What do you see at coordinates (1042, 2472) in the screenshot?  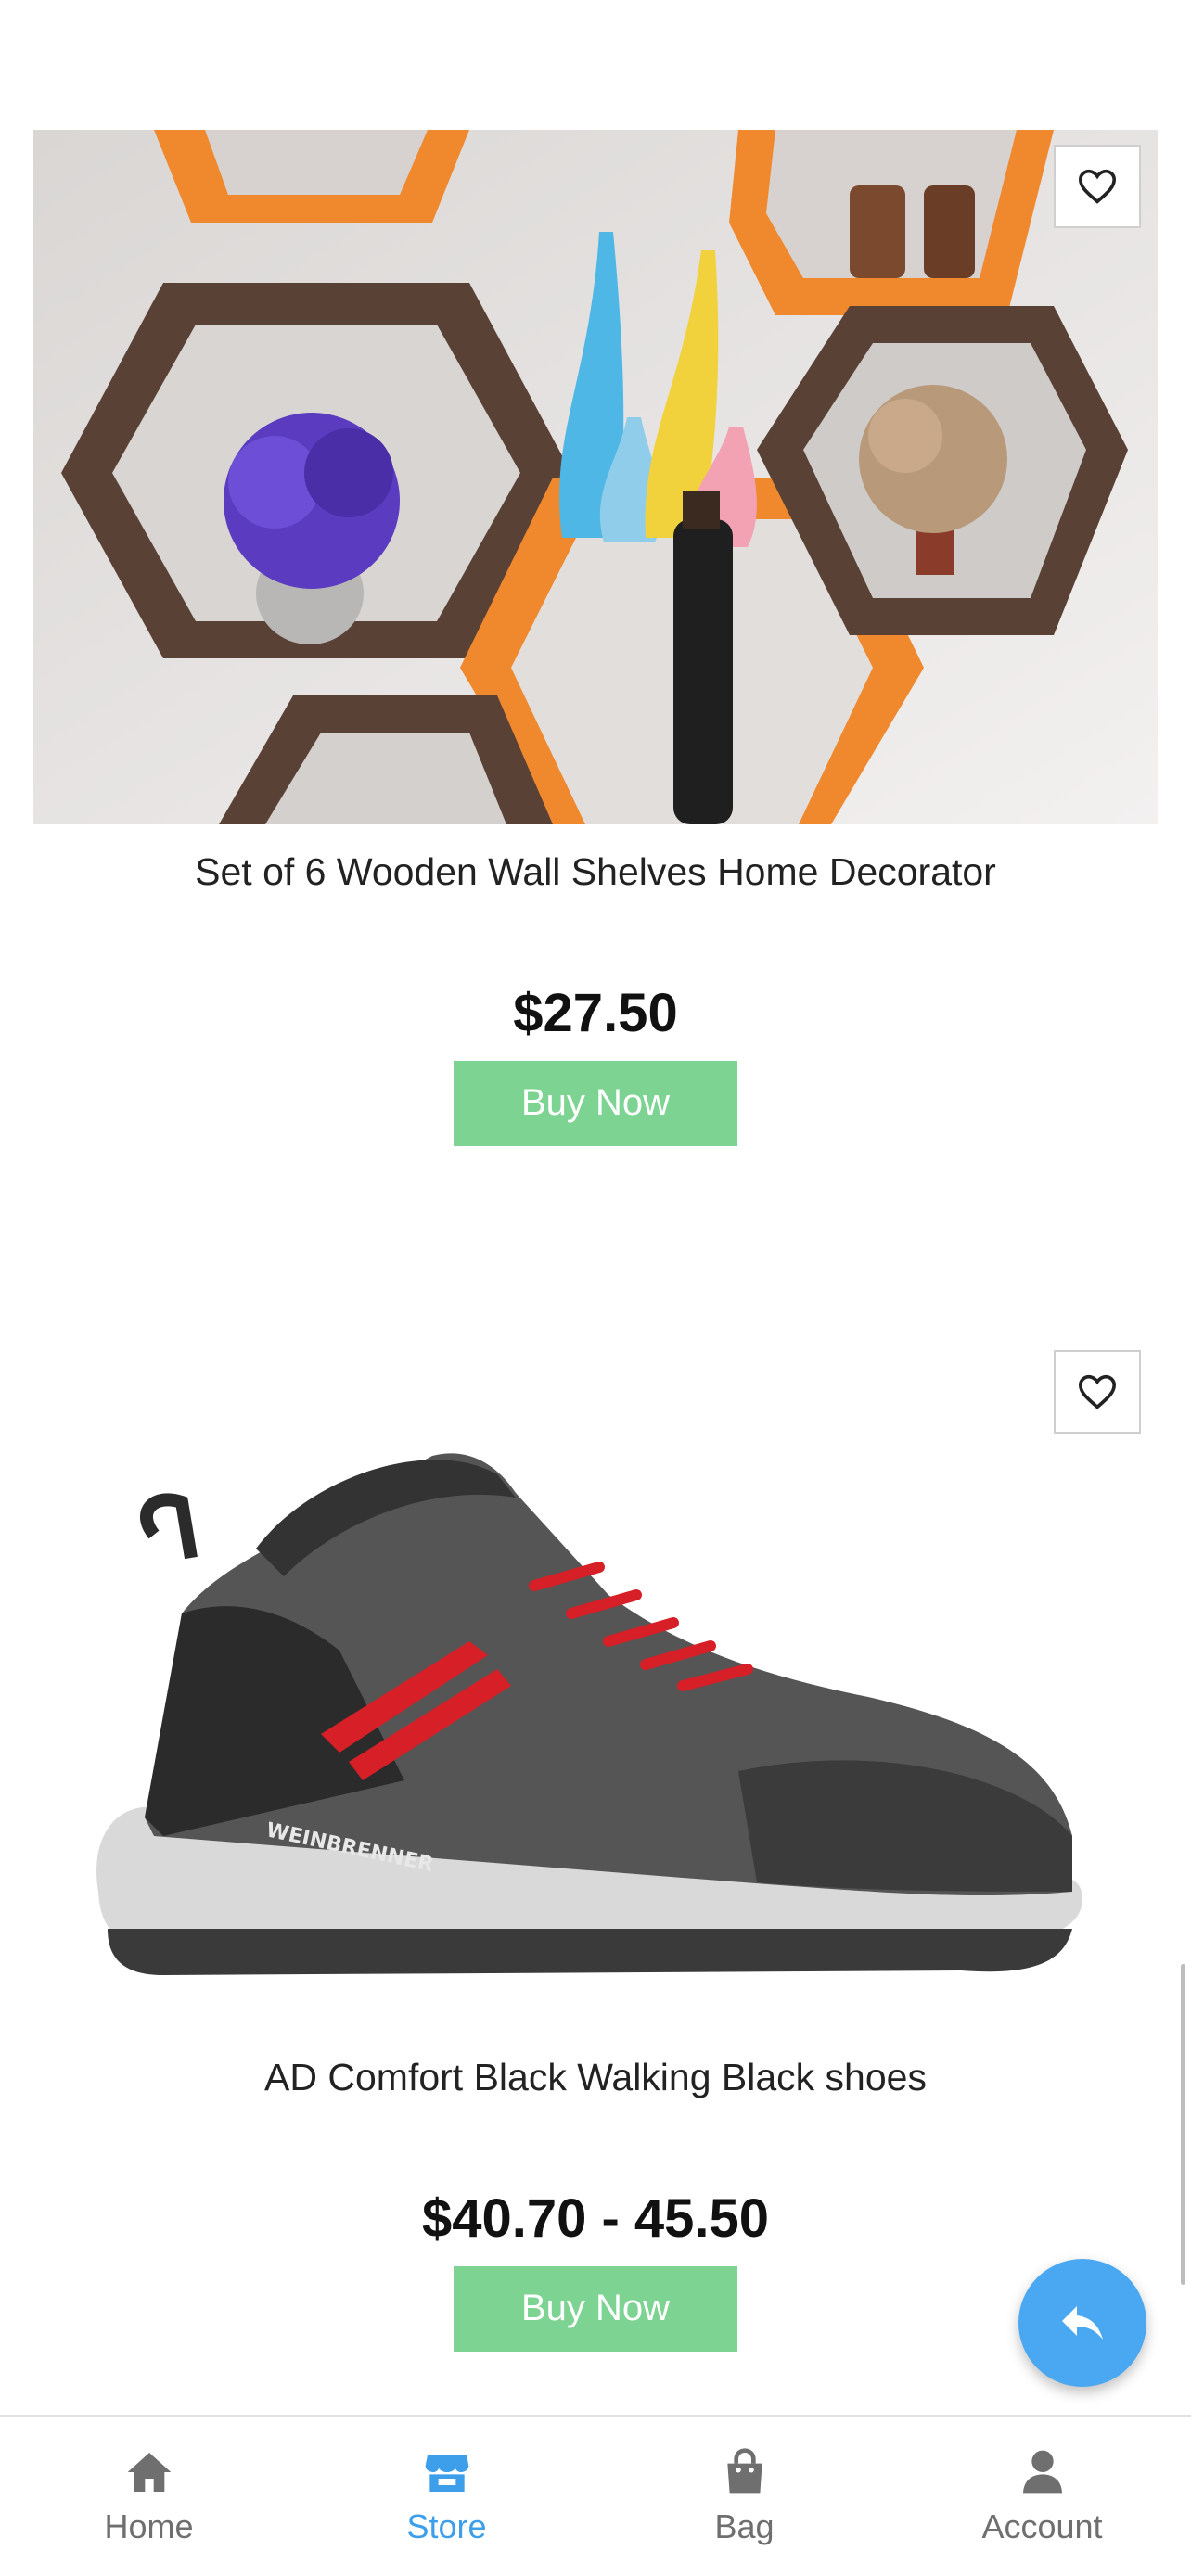 I see `account-icon` at bounding box center [1042, 2472].